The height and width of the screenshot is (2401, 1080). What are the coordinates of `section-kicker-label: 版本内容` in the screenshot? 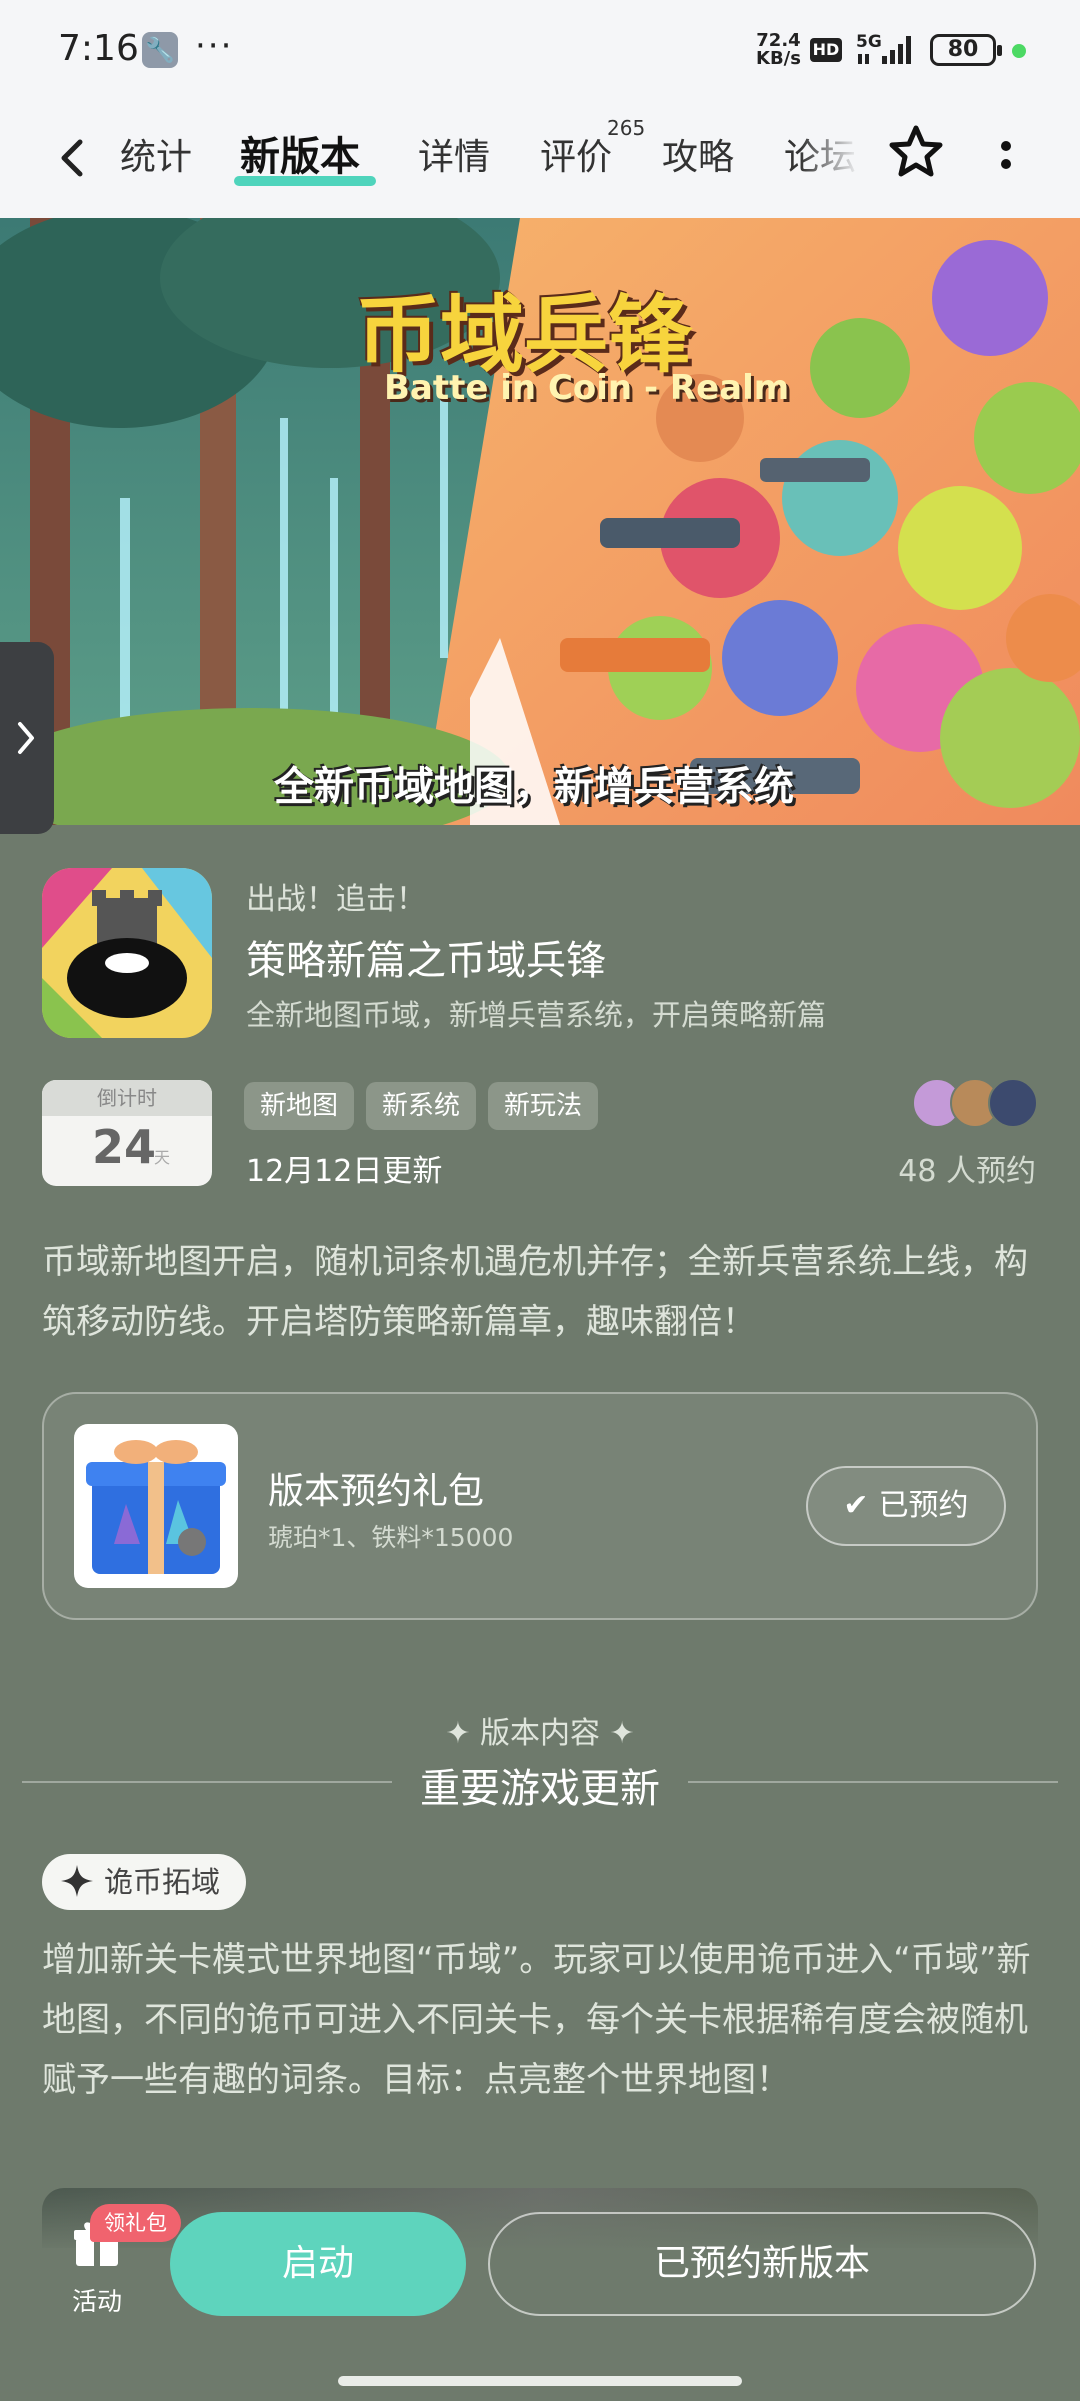 It's located at (540, 1733).